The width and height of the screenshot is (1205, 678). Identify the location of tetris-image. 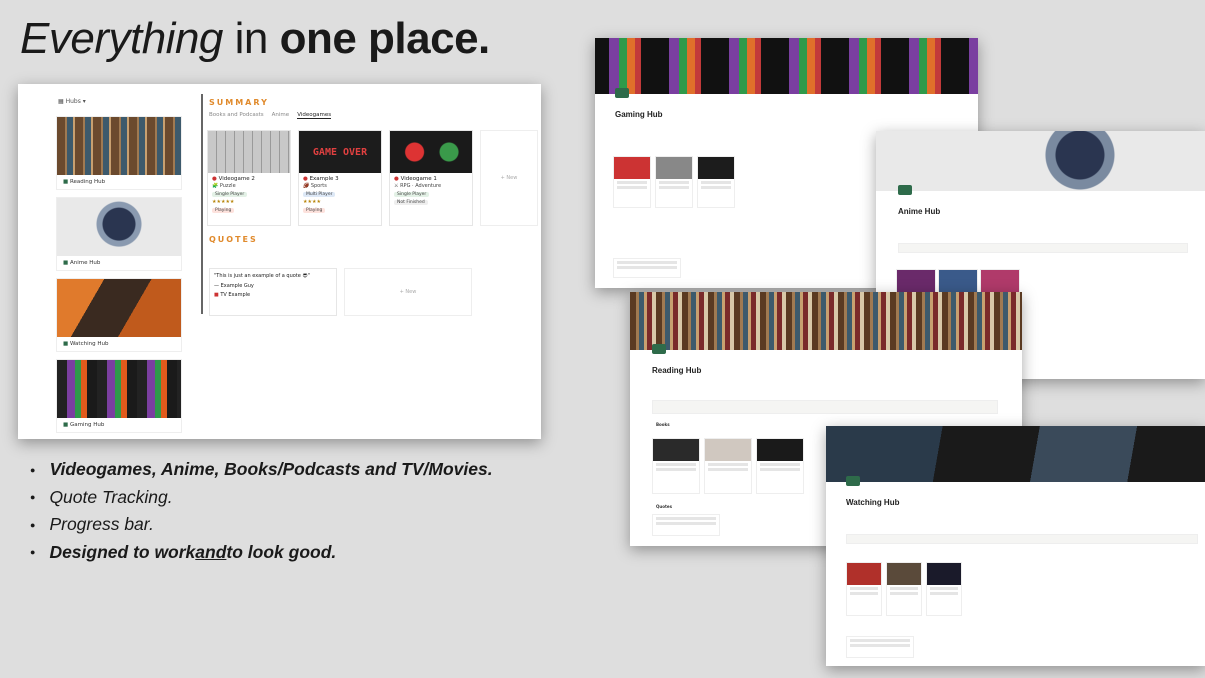
(119, 389).